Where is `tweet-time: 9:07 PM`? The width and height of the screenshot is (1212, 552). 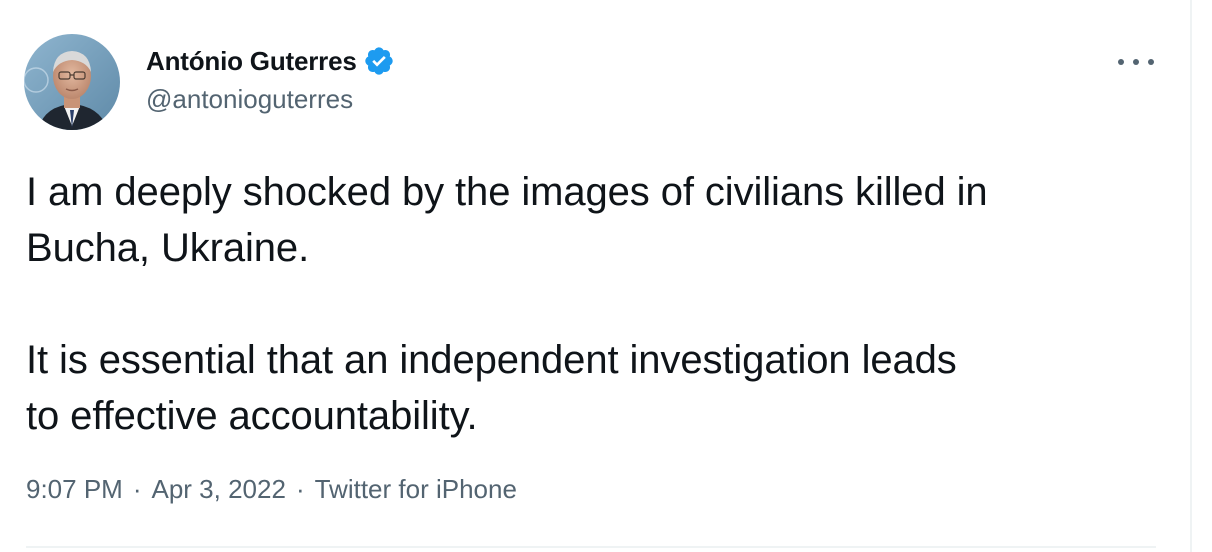 tweet-time: 9:07 PM is located at coordinates (74, 489).